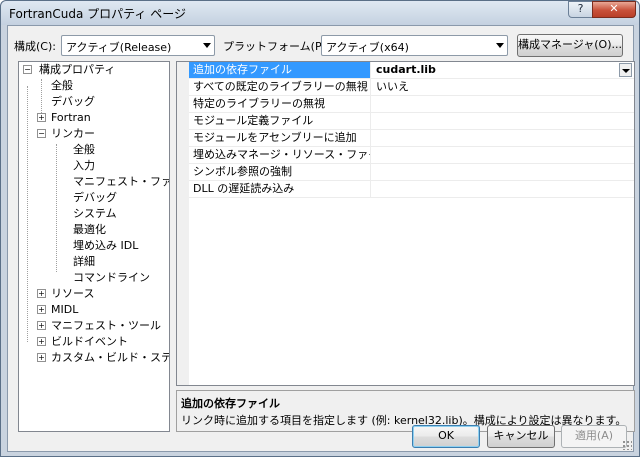 The height and width of the screenshot is (457, 640). I want to click on property-row-module-definition-file: モジュール定義ファイル, so click(411, 121).